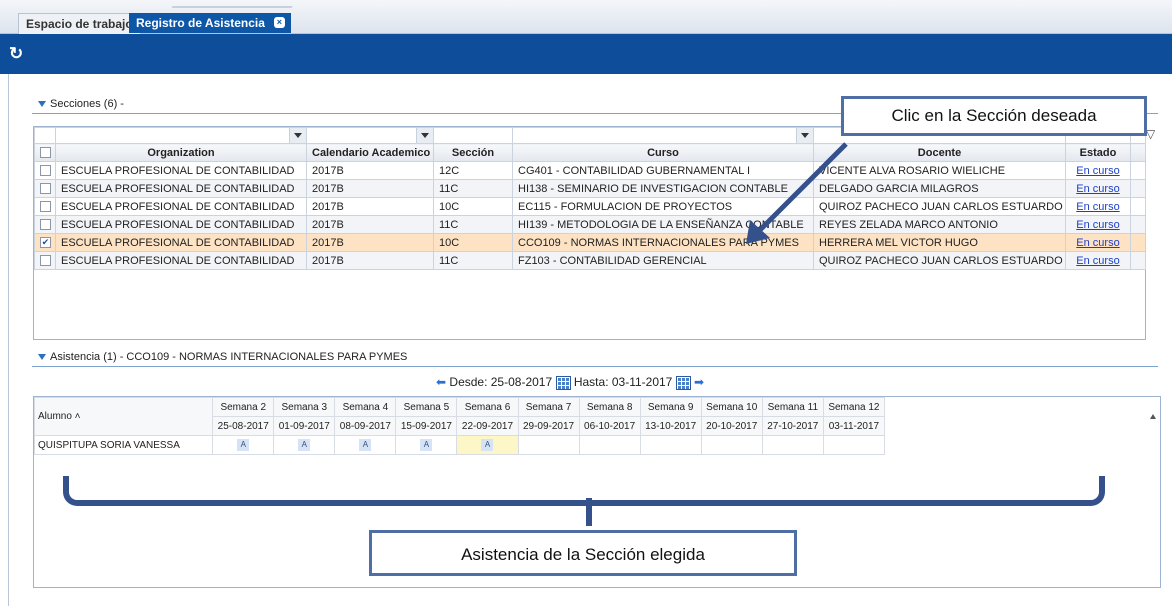  What do you see at coordinates (243, 407) in the screenshot?
I see `col-week: Semana 2` at bounding box center [243, 407].